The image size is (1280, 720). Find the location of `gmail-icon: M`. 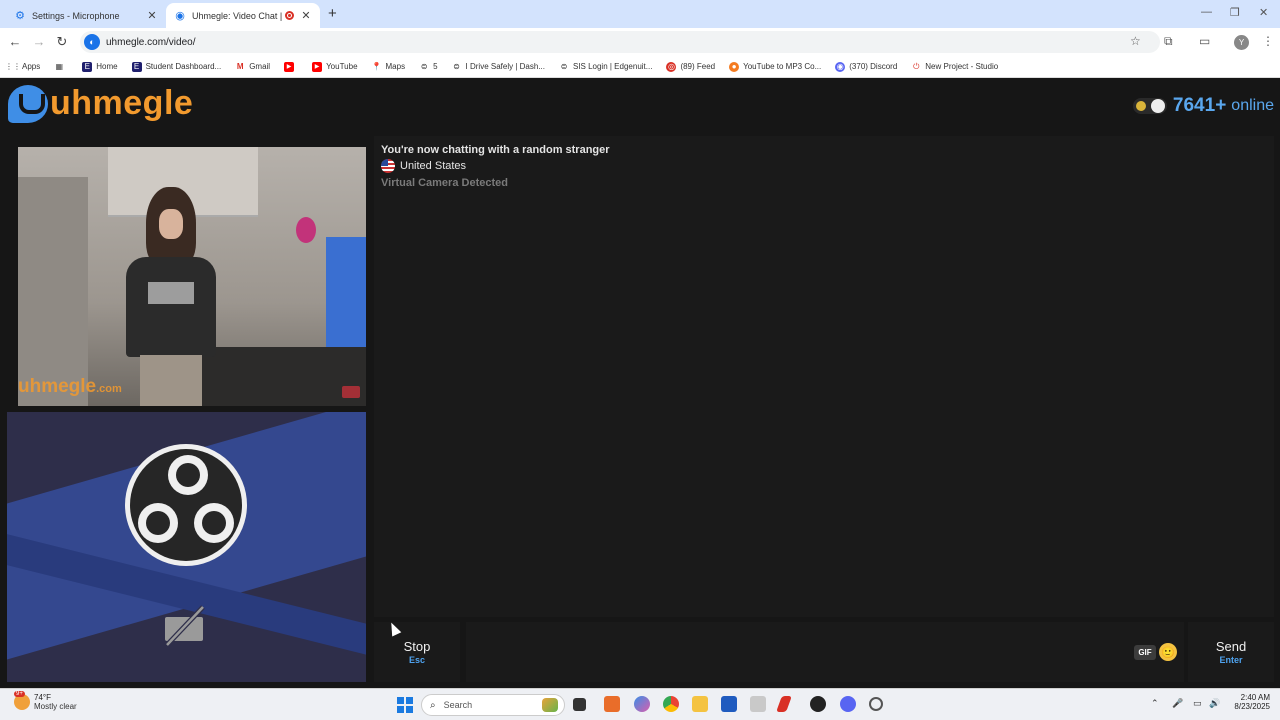

gmail-icon: M is located at coordinates (240, 66).